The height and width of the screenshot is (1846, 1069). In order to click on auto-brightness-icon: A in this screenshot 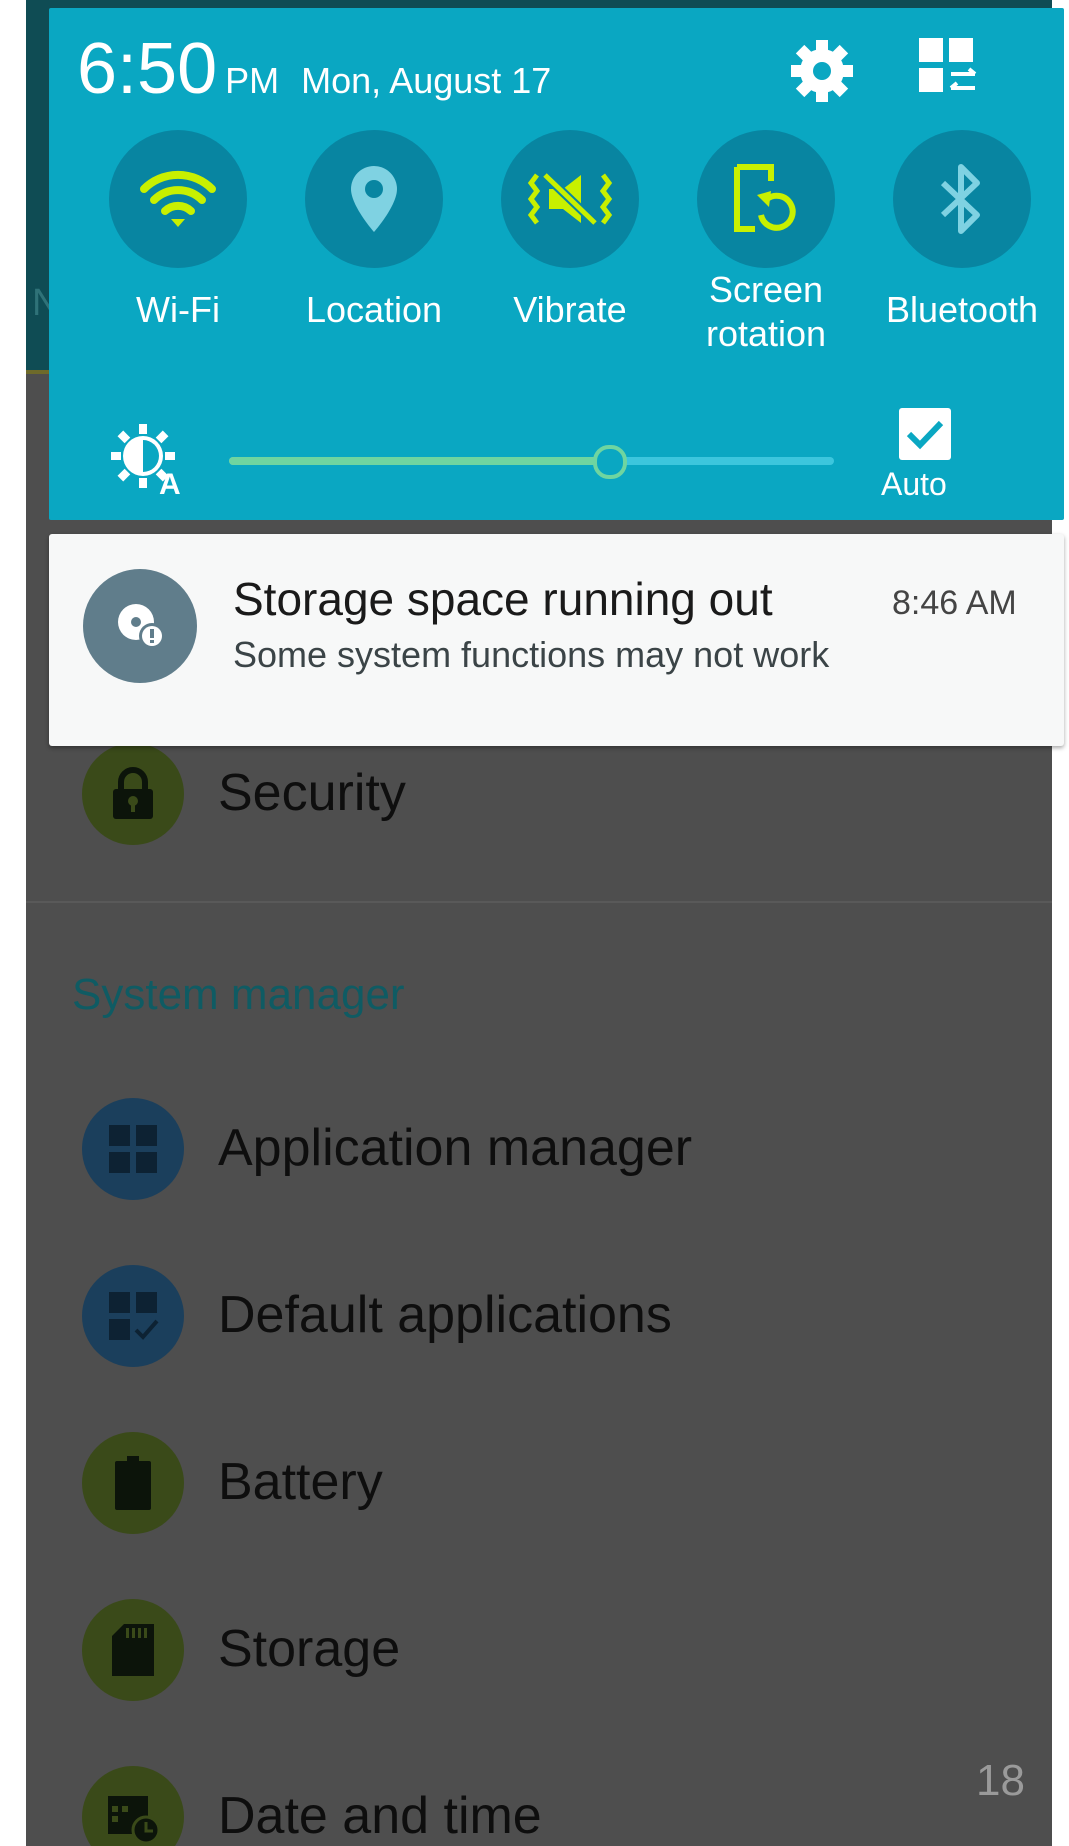, I will do `click(149, 458)`.